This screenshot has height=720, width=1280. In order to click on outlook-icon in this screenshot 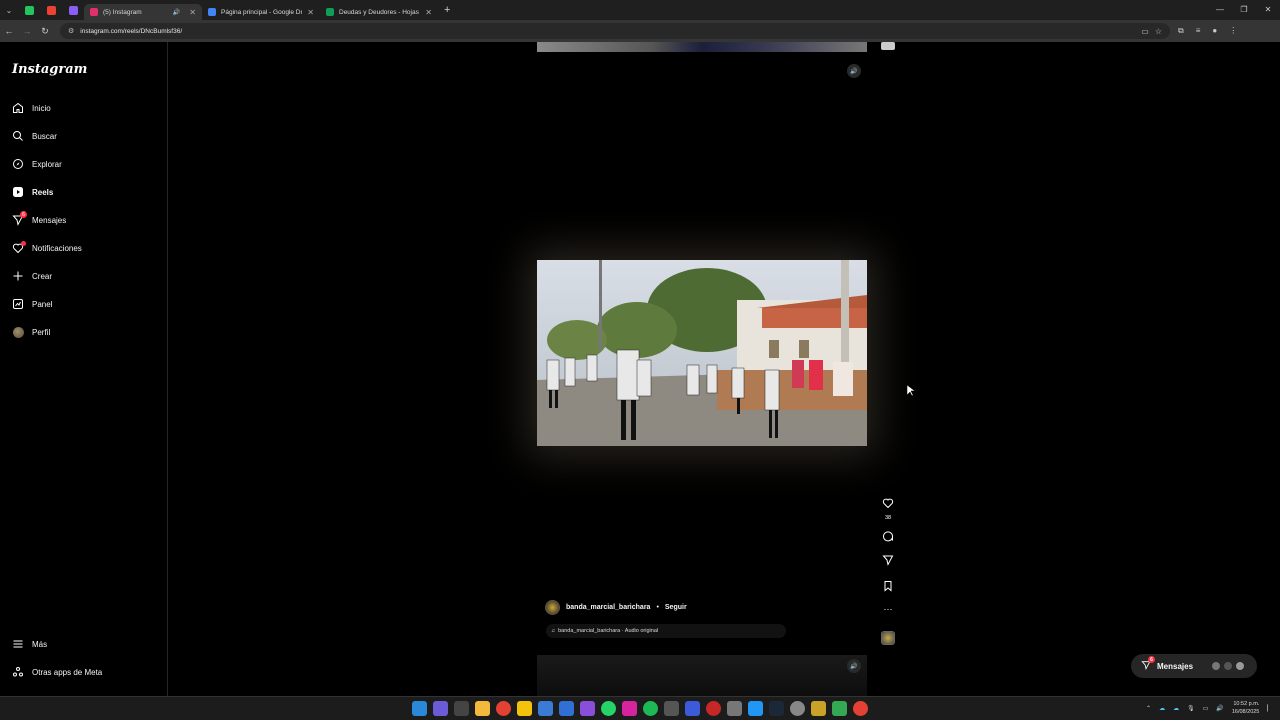, I will do `click(566, 708)`.